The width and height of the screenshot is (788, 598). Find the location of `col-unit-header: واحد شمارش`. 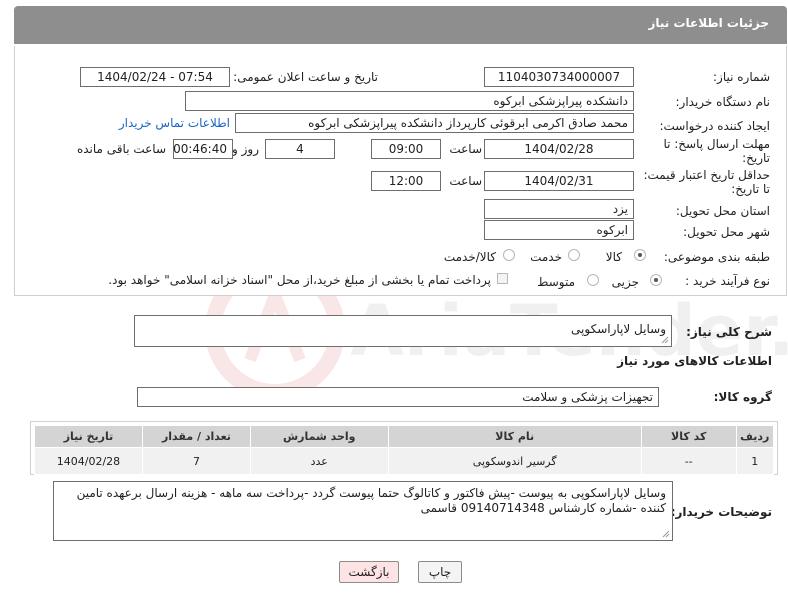

col-unit-header: واحد شمارش is located at coordinates (319, 436).